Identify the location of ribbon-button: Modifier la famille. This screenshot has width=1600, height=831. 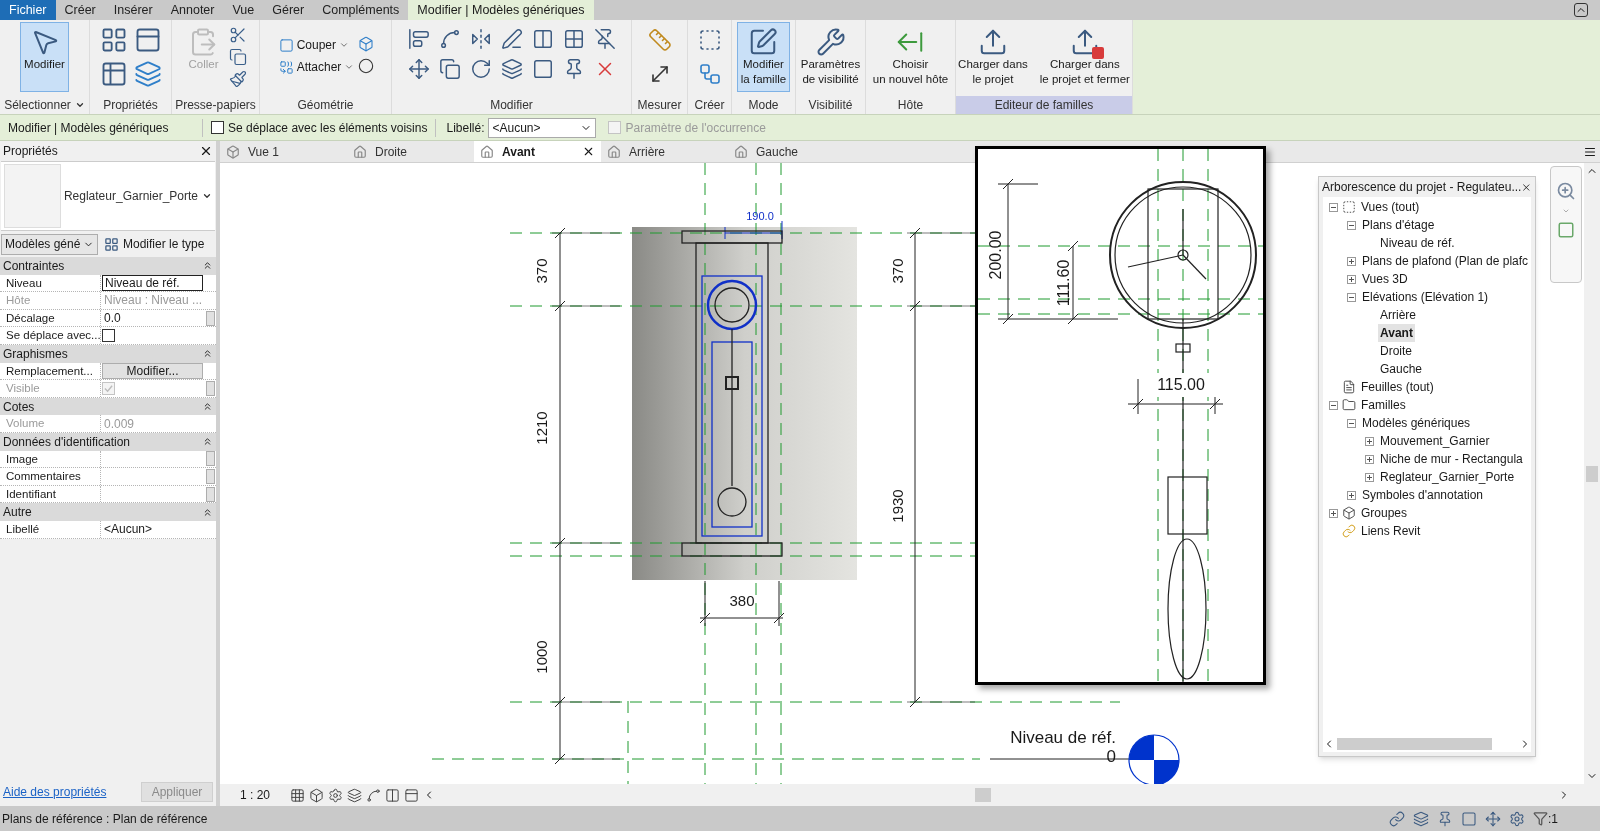
(763, 57).